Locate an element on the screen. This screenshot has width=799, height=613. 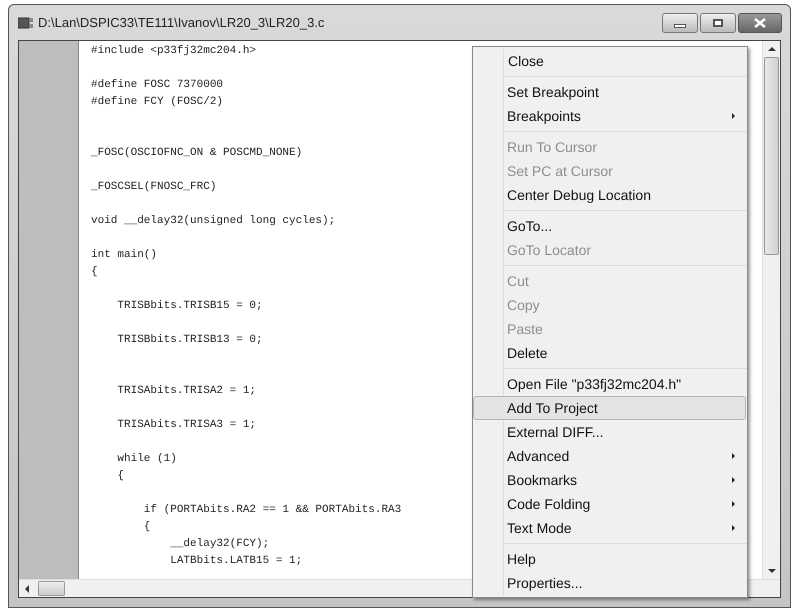
menu-item: Advanced is located at coordinates (609, 456).